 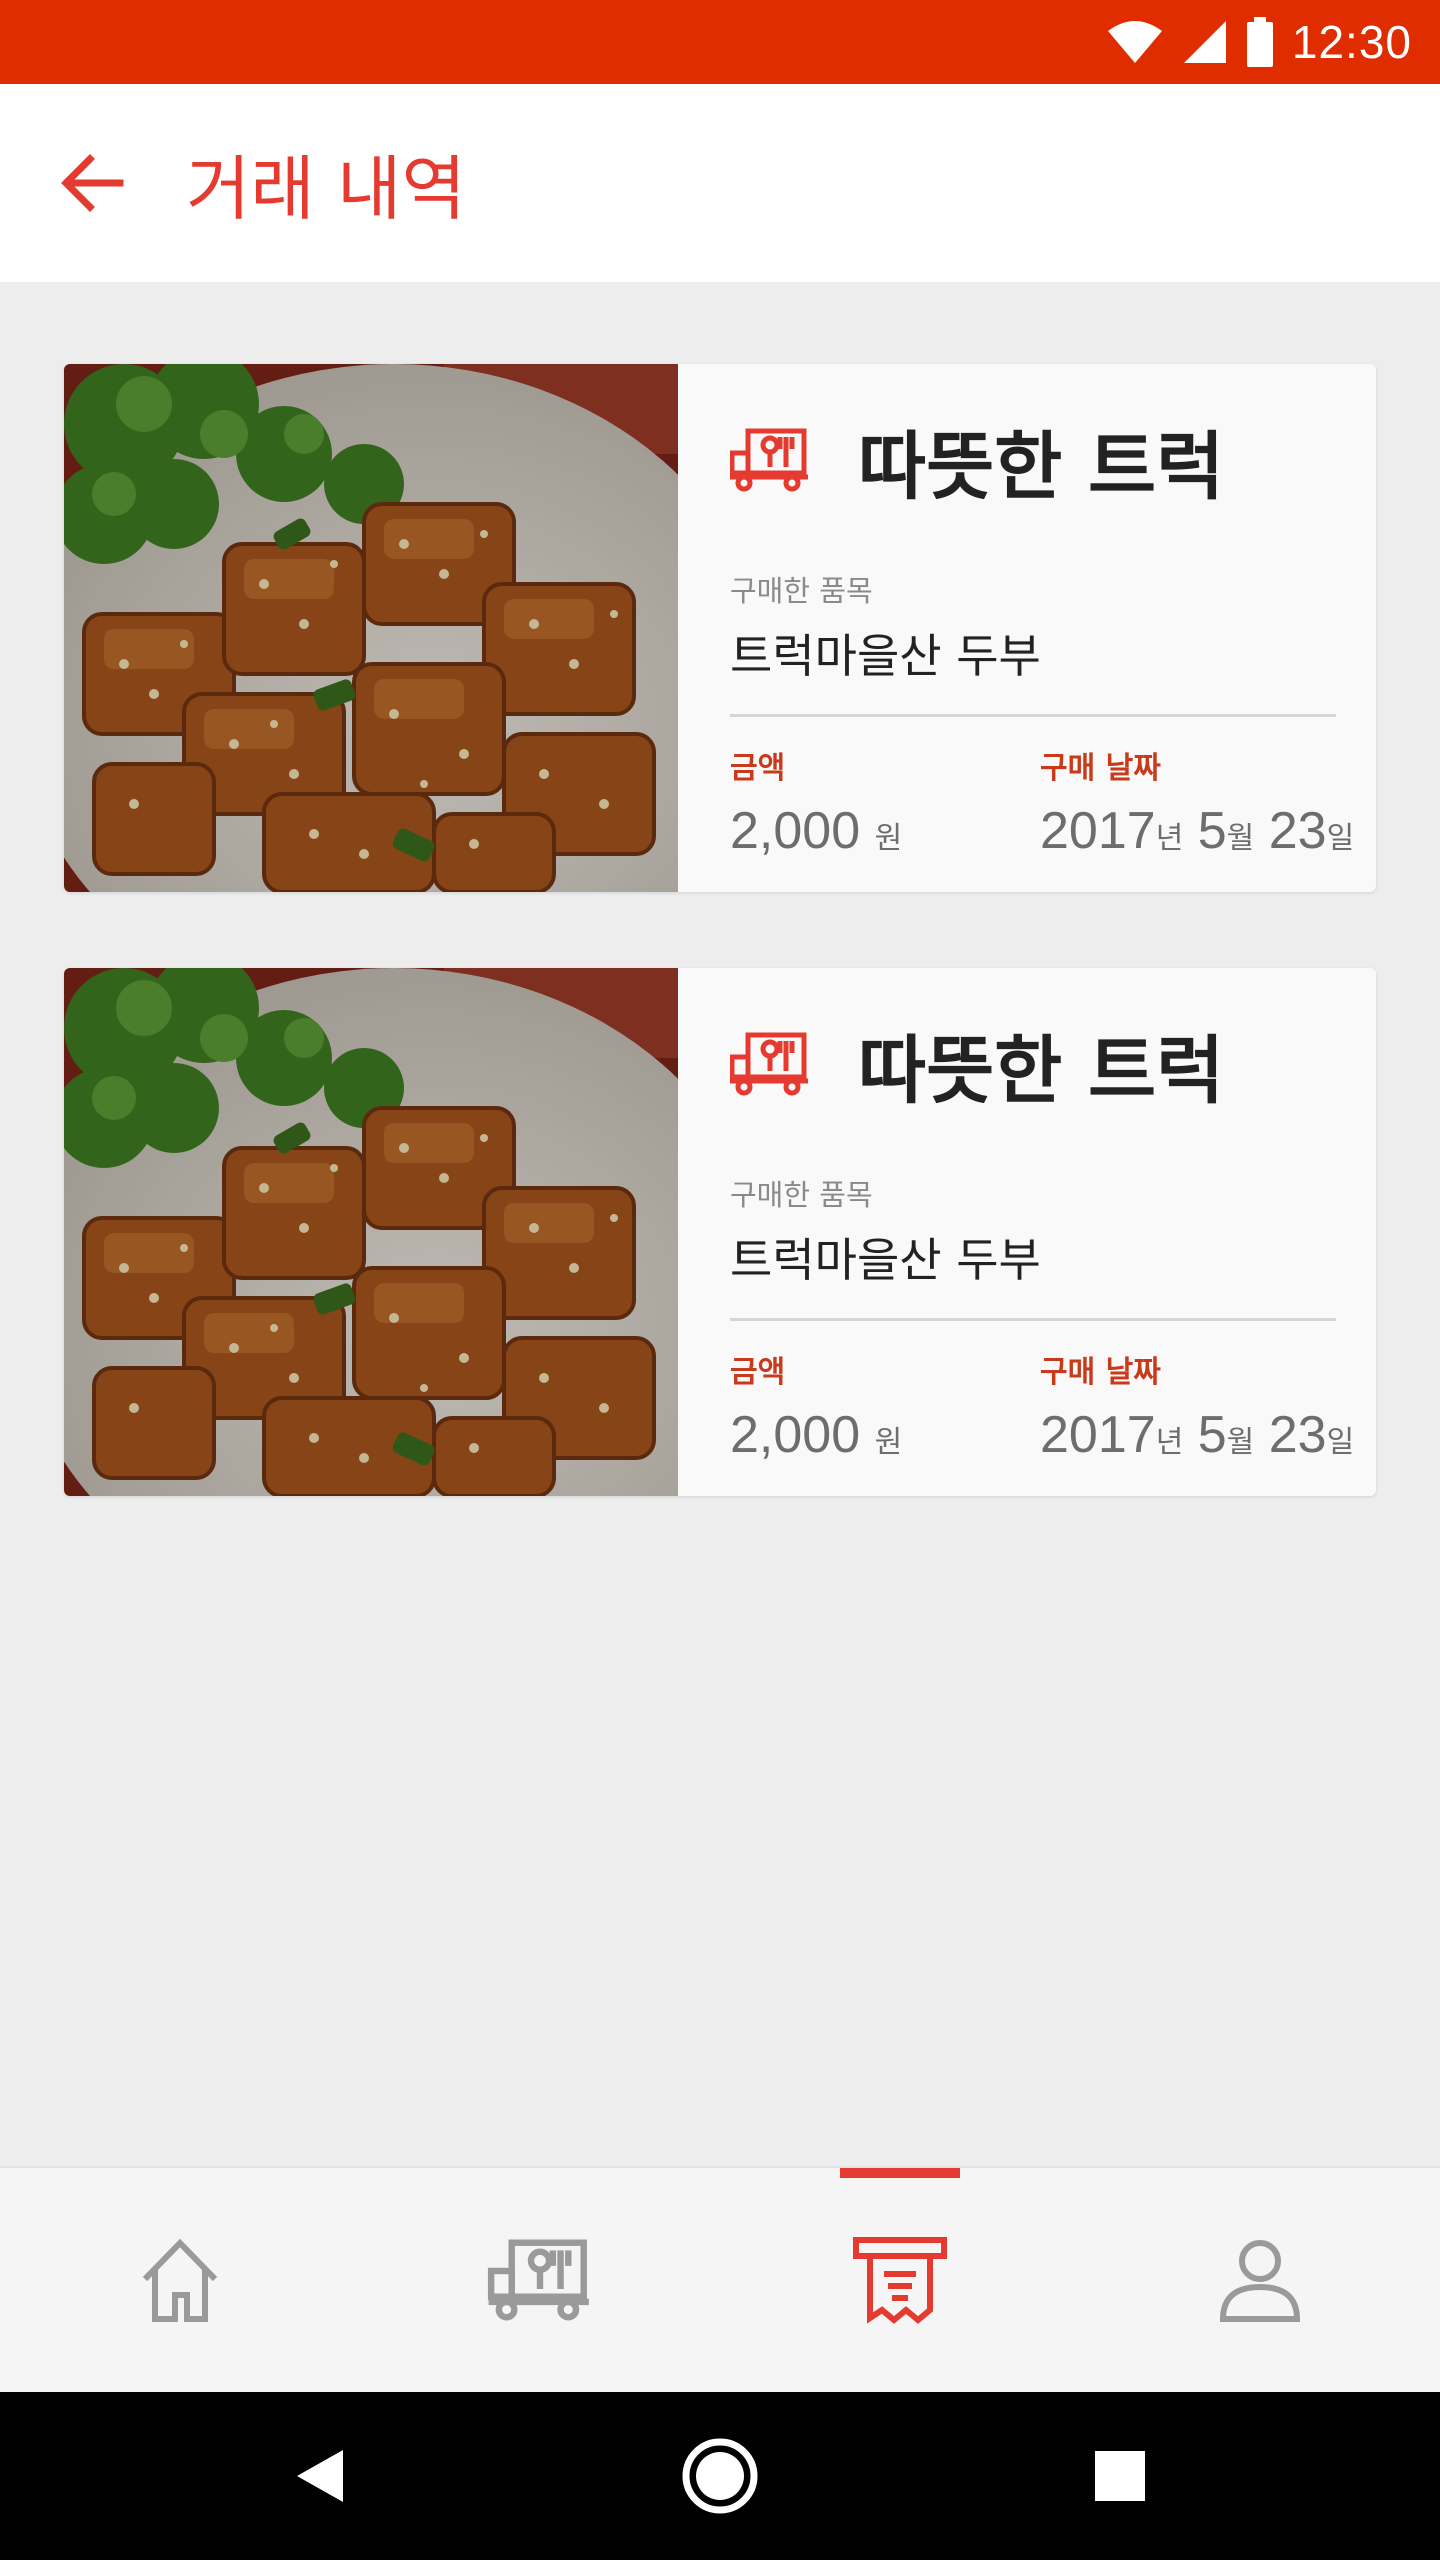 I want to click on circle-home-icon, so click(x=720, y=2476).